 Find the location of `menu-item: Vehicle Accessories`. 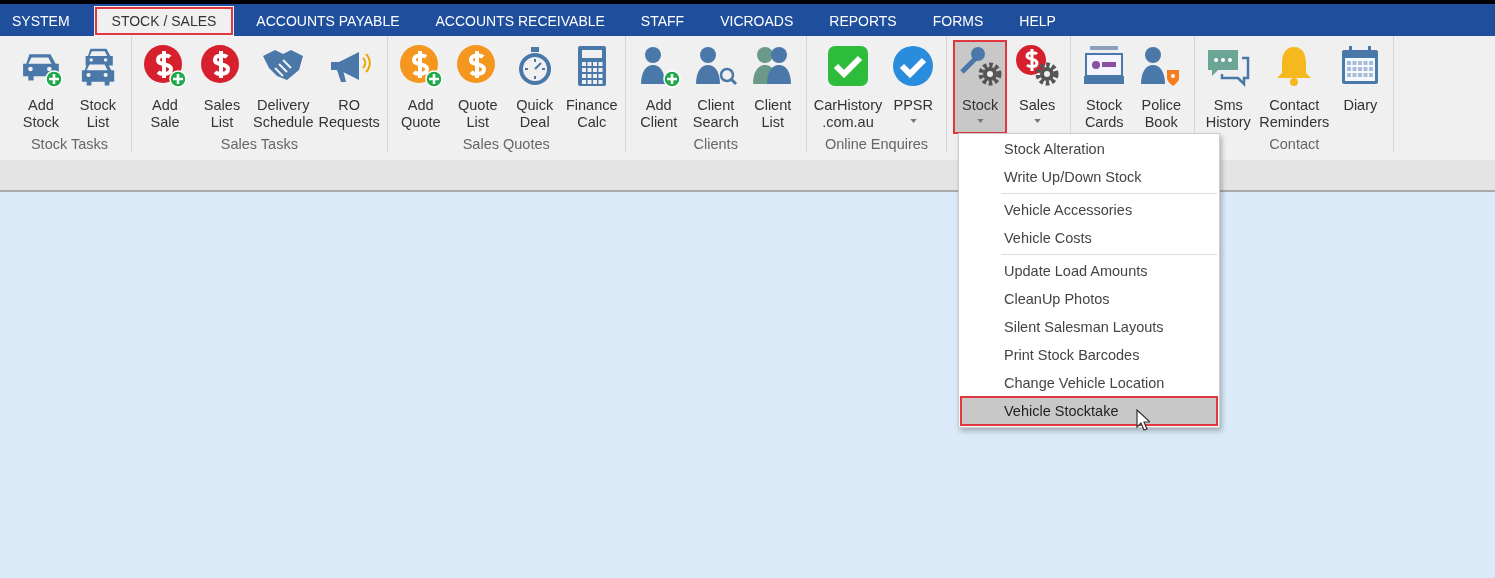

menu-item: Vehicle Accessories is located at coordinates (1089, 210).